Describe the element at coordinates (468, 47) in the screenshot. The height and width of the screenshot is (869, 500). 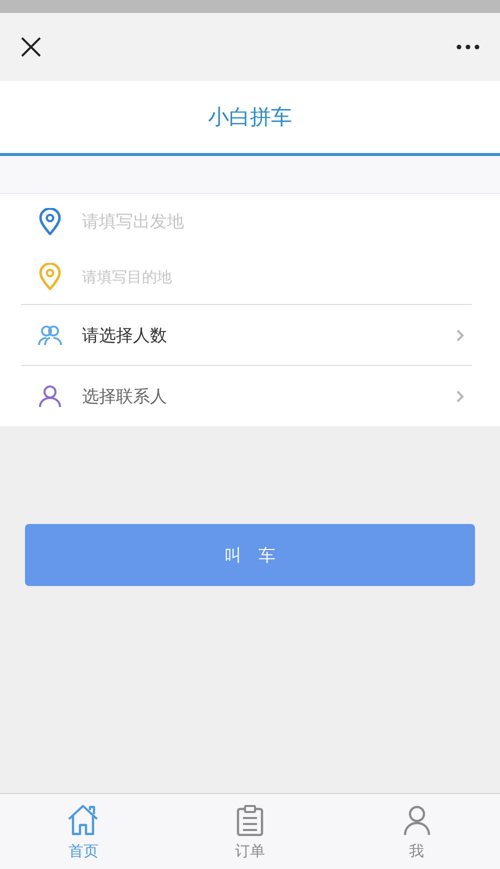
I see `more-icon` at that location.